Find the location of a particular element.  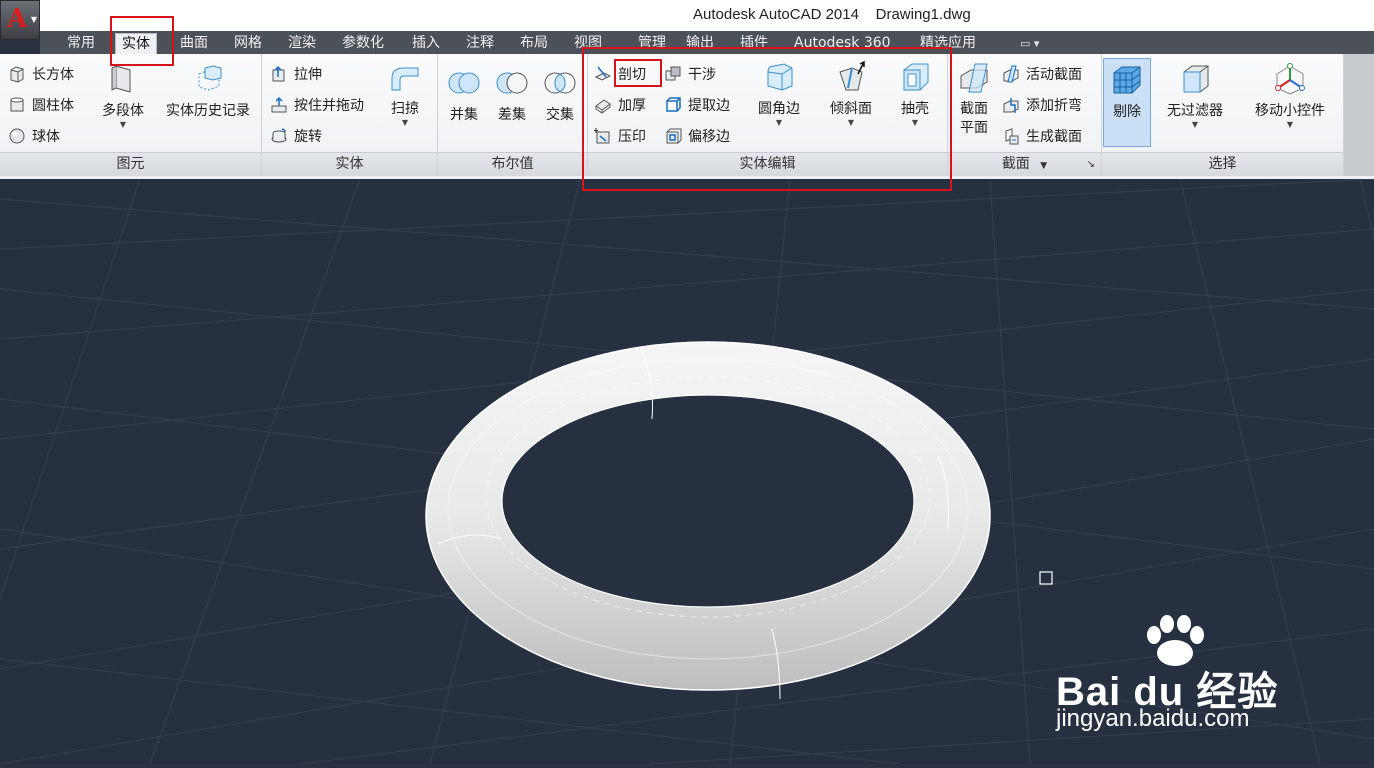

tab-manage: 管理 is located at coordinates (652, 43).